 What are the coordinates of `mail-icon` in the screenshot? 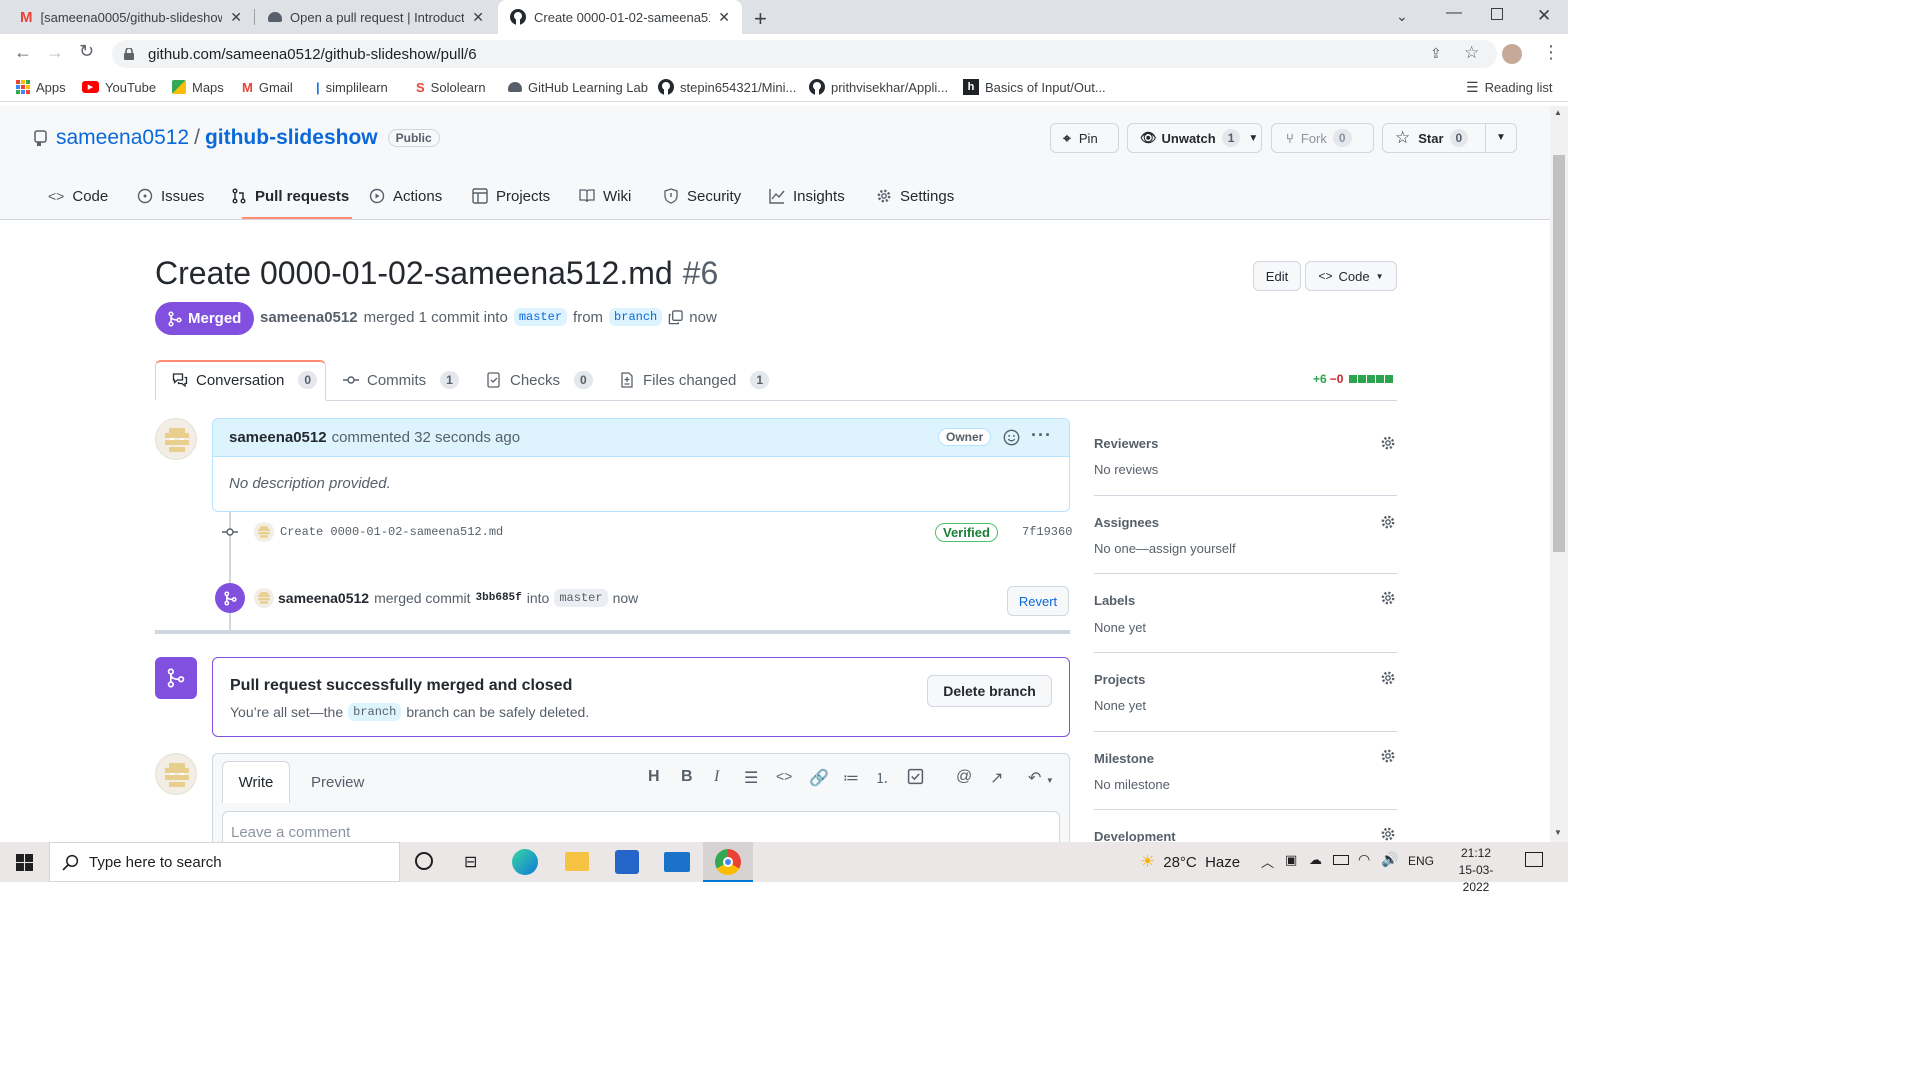 It's located at (677, 862).